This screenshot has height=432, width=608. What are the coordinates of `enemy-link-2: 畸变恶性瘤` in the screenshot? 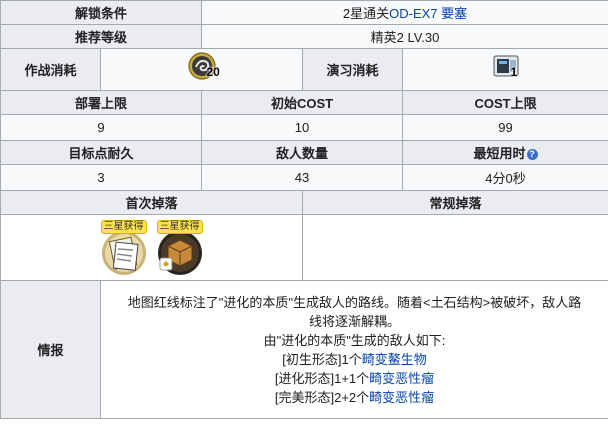 It's located at (401, 378).